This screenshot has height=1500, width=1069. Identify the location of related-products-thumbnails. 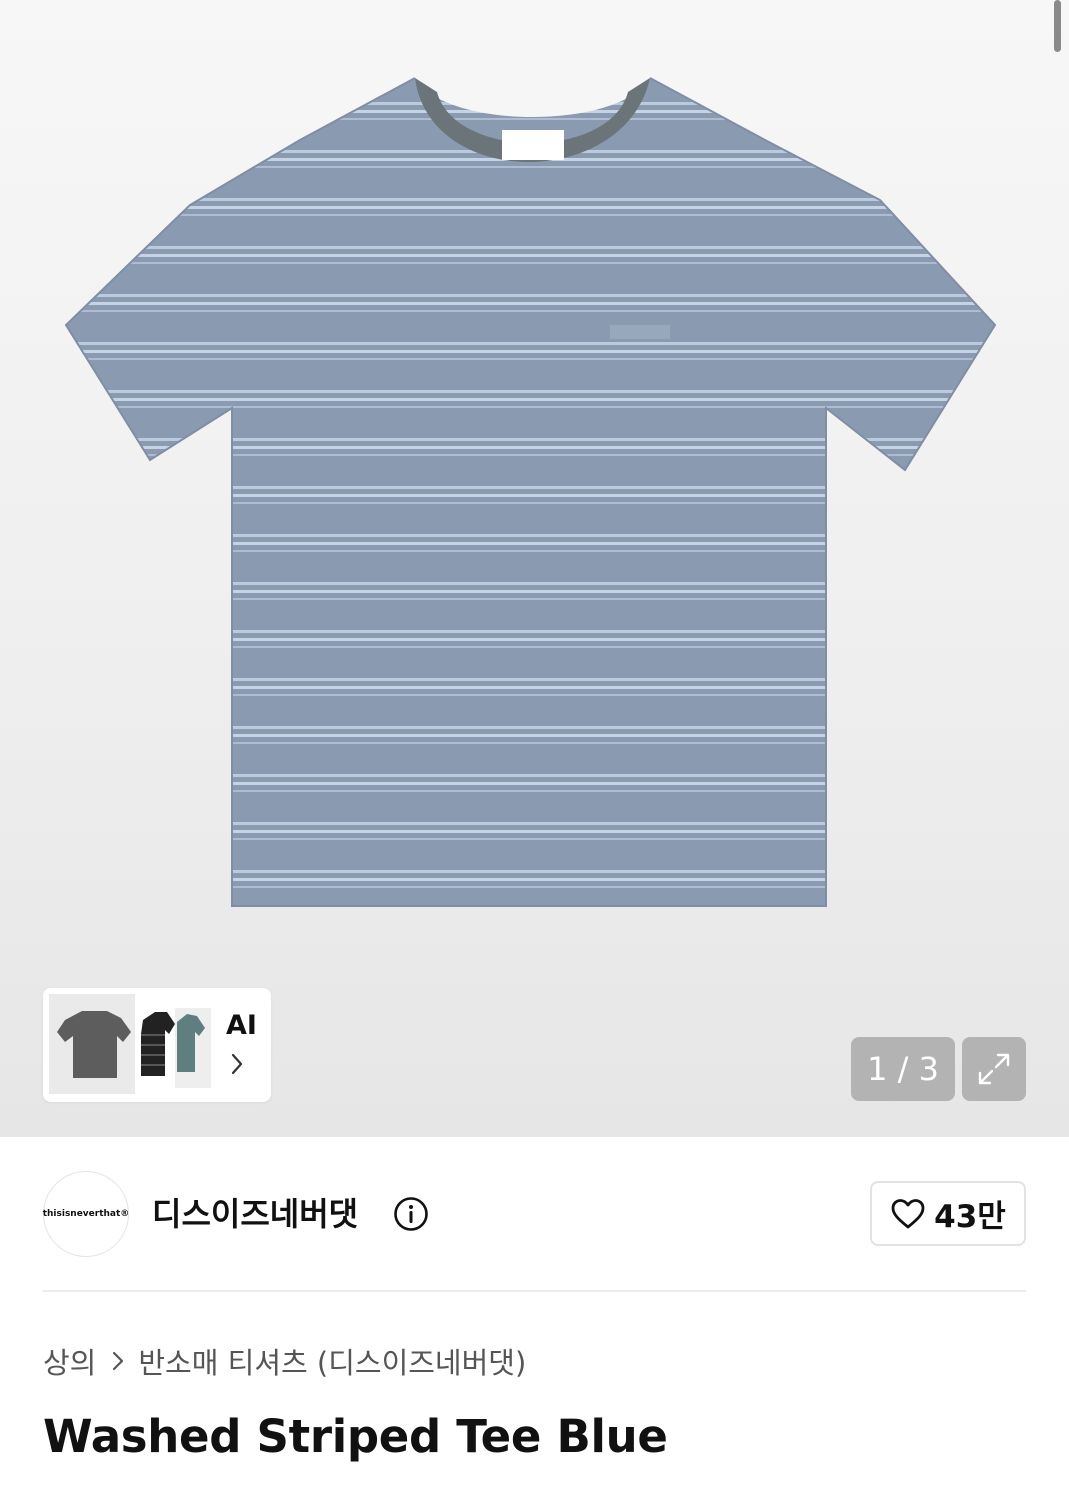
(130, 1044).